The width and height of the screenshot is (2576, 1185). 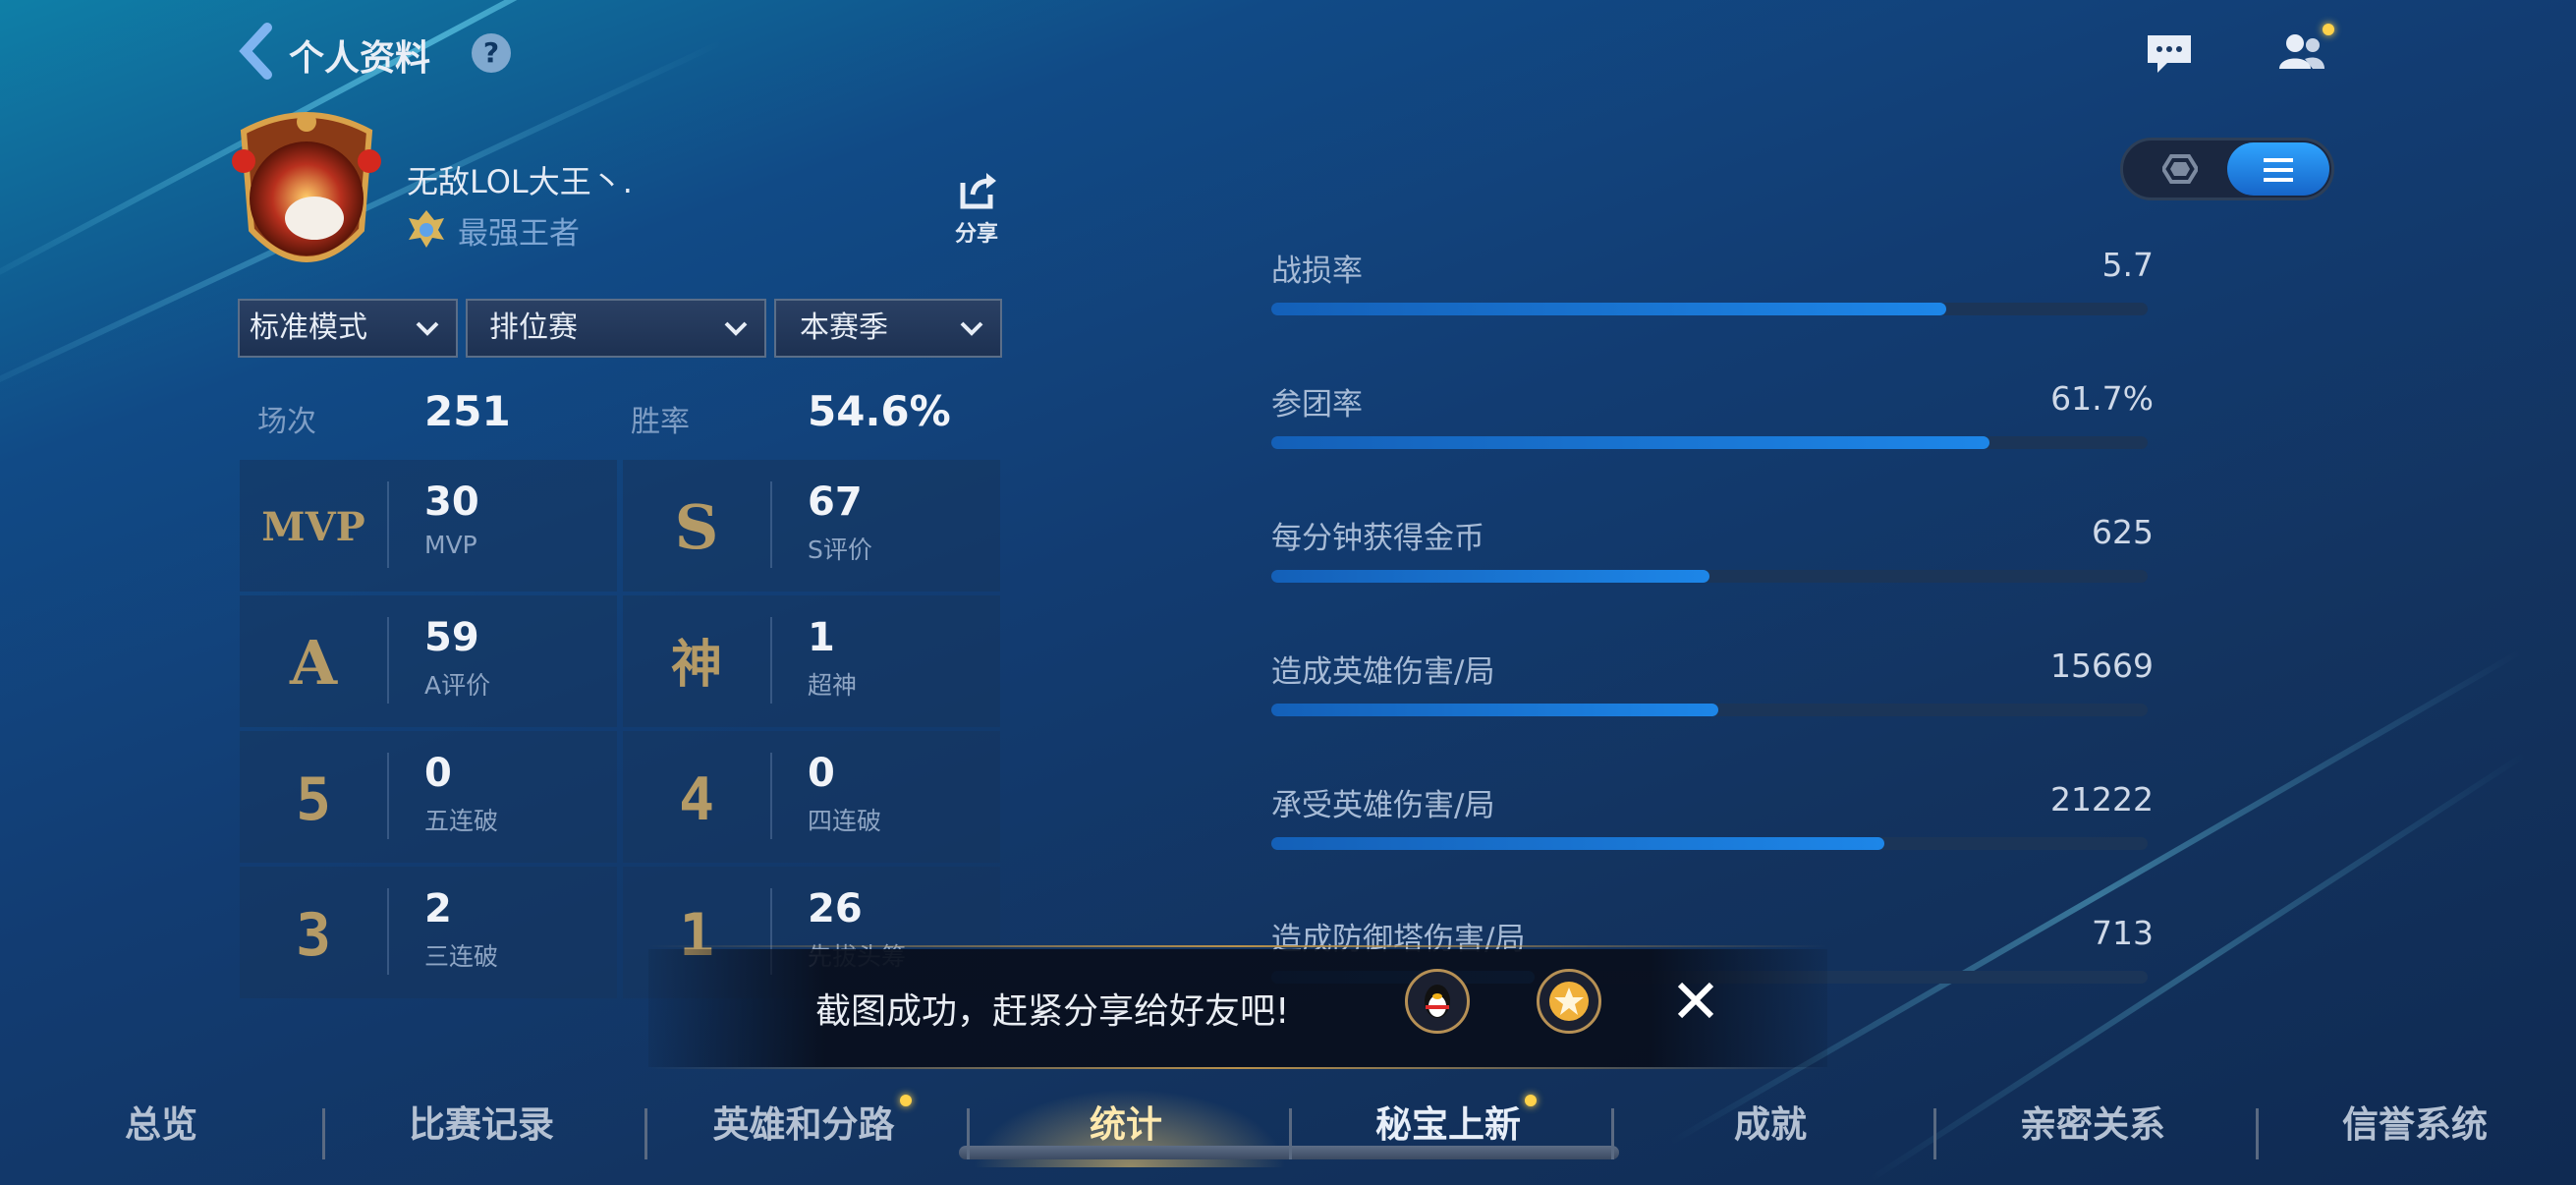 What do you see at coordinates (2278, 169) in the screenshot?
I see `list-view-button` at bounding box center [2278, 169].